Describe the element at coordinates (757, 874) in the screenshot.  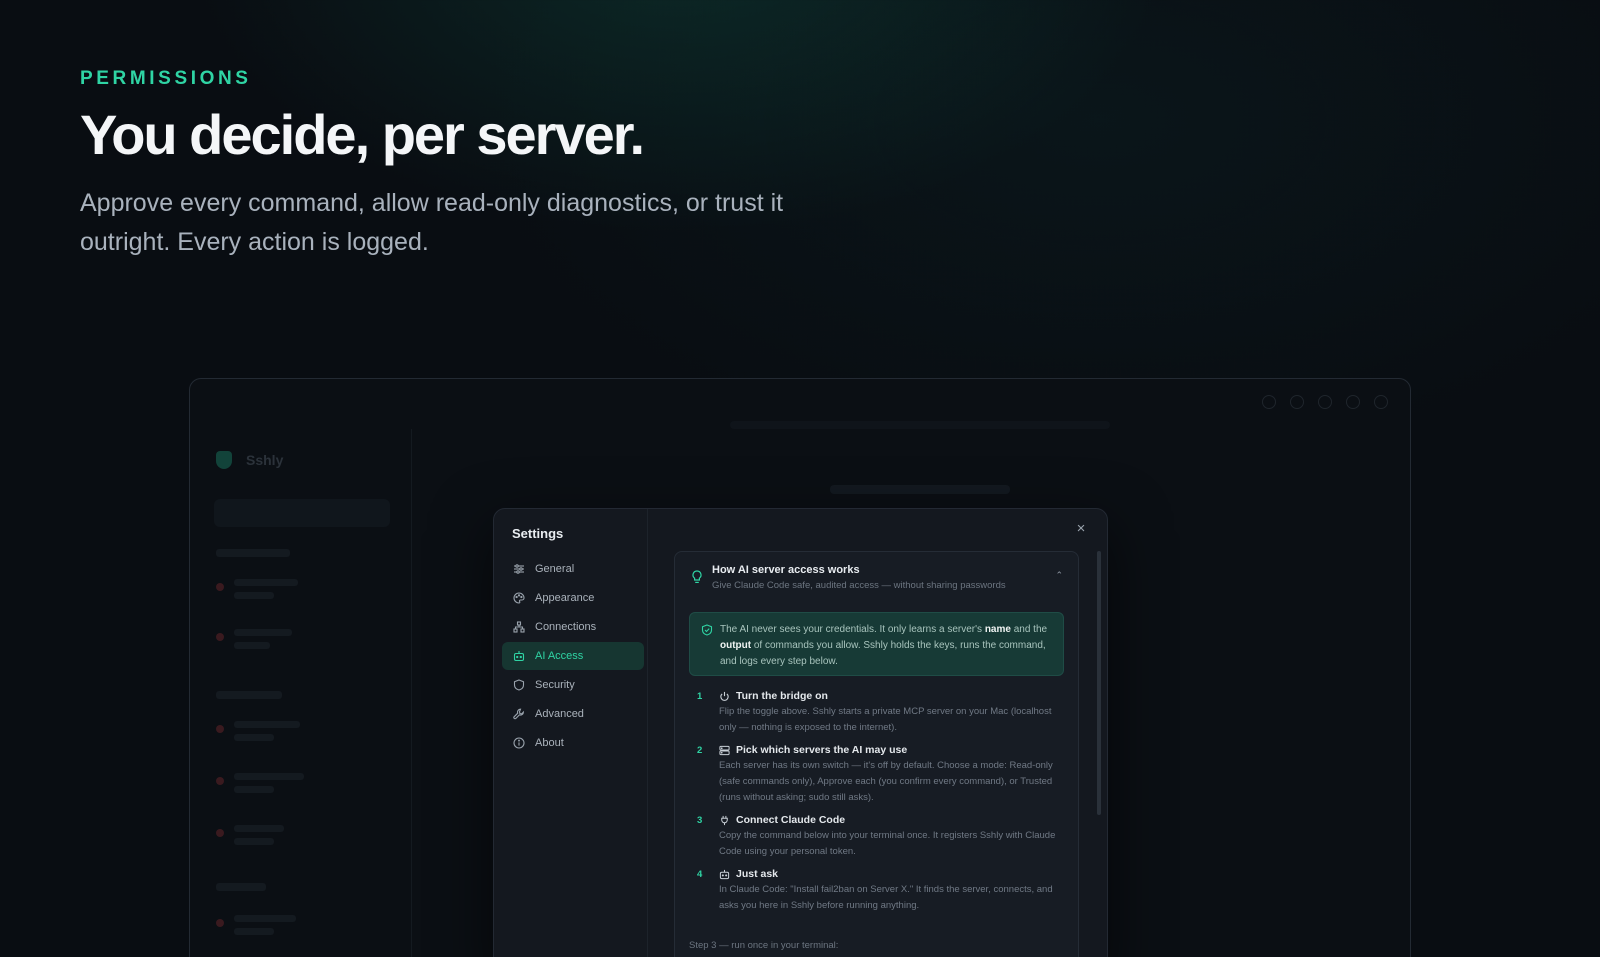
I see `step-title: Just ask` at that location.